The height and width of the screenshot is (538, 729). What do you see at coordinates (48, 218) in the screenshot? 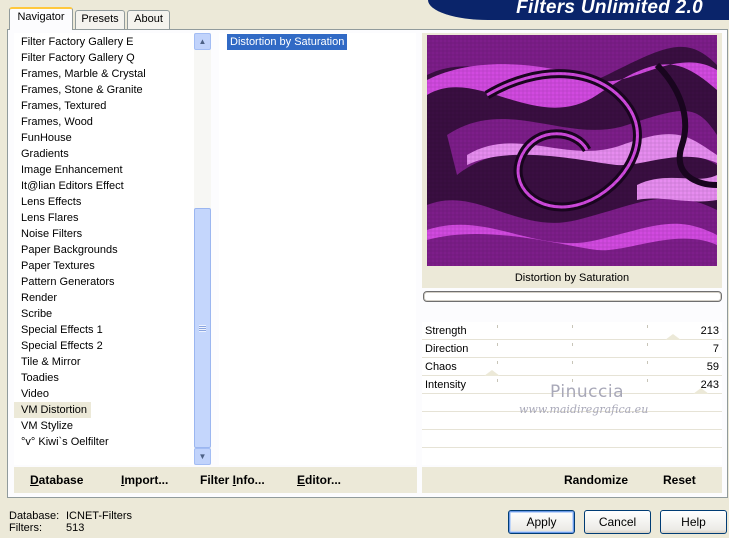
I see `category-item: Lens Flares` at bounding box center [48, 218].